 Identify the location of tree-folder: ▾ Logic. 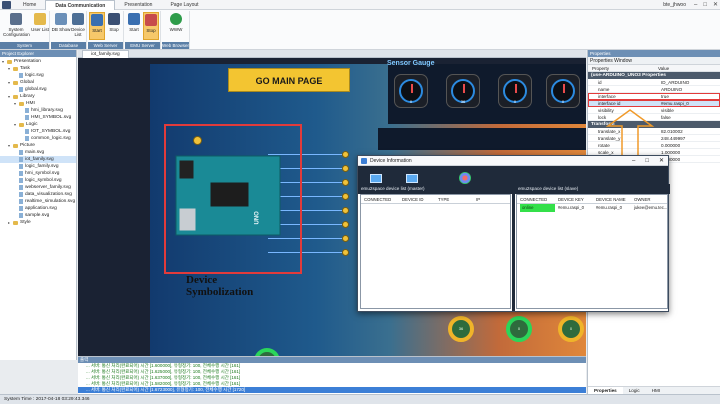
(38, 124).